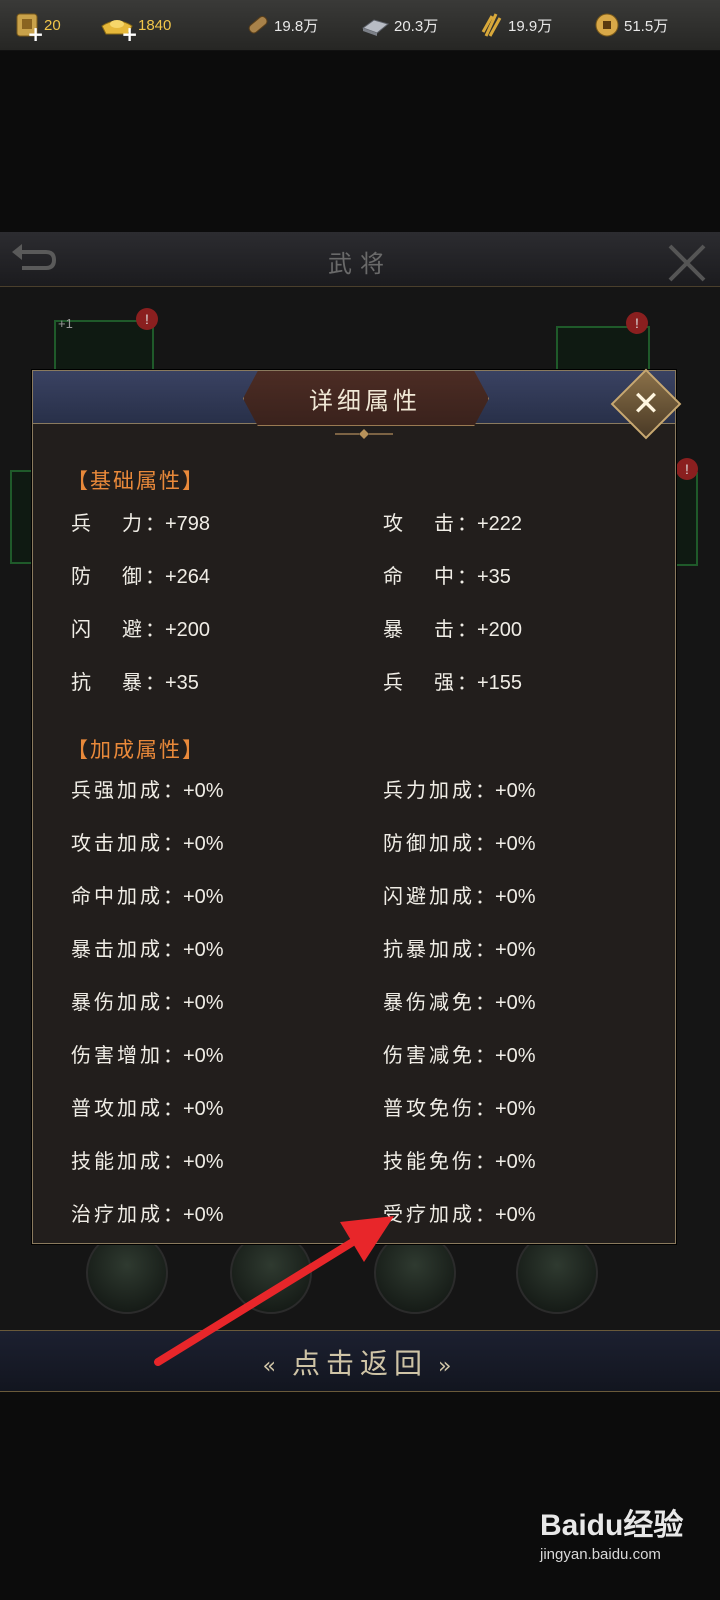 This screenshot has width=720, height=1600. Describe the element at coordinates (612, 1525) in the screenshot. I see `watermark-logo: Baidu经验` at that location.